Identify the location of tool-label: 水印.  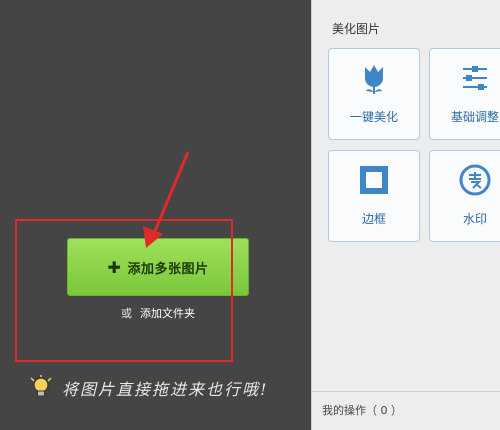
(474, 219).